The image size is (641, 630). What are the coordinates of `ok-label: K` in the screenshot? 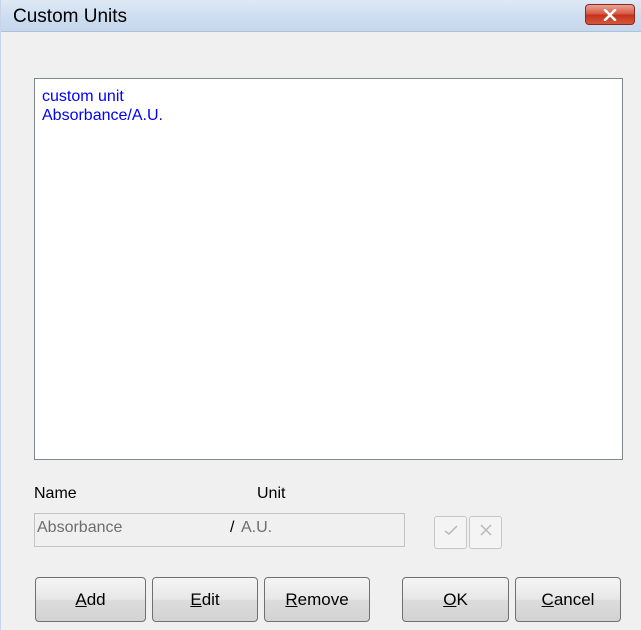 It's located at (462, 599).